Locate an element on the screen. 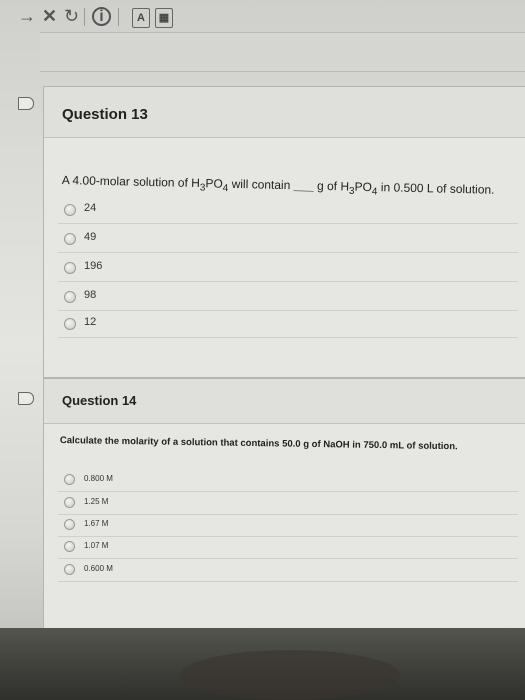  option-label: 49 is located at coordinates (90, 237).